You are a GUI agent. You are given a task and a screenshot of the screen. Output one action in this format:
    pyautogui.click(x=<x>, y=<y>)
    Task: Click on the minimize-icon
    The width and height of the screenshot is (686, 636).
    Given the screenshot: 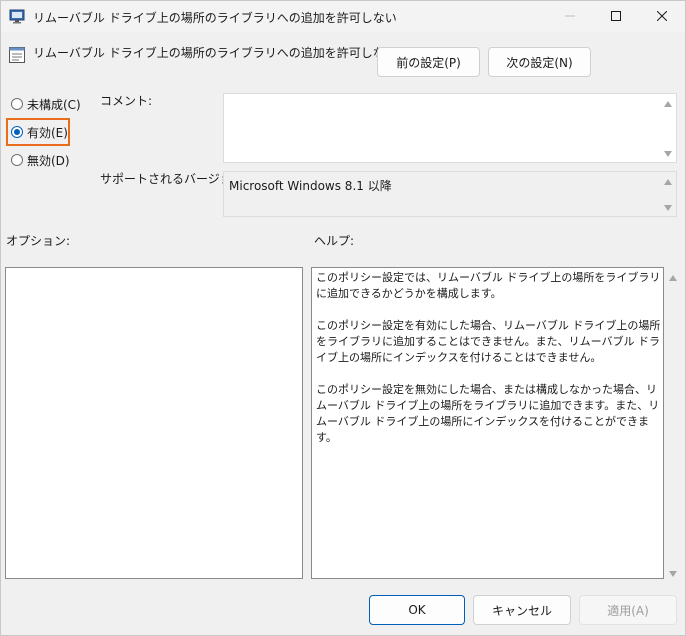 What is the action you would take?
    pyautogui.click(x=570, y=17)
    